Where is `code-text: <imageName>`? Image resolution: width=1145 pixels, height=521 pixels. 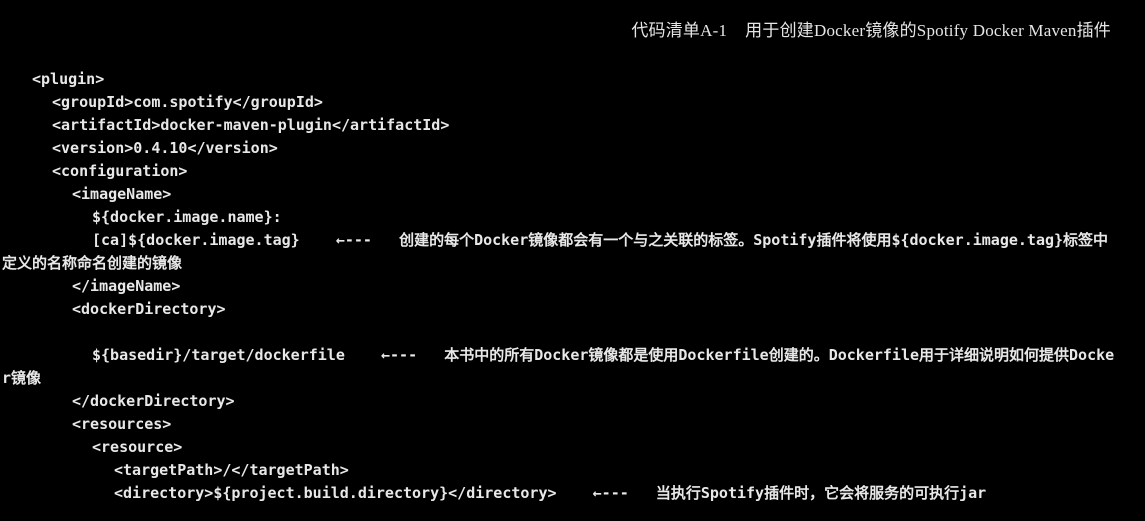 code-text: <imageName> is located at coordinates (122, 194).